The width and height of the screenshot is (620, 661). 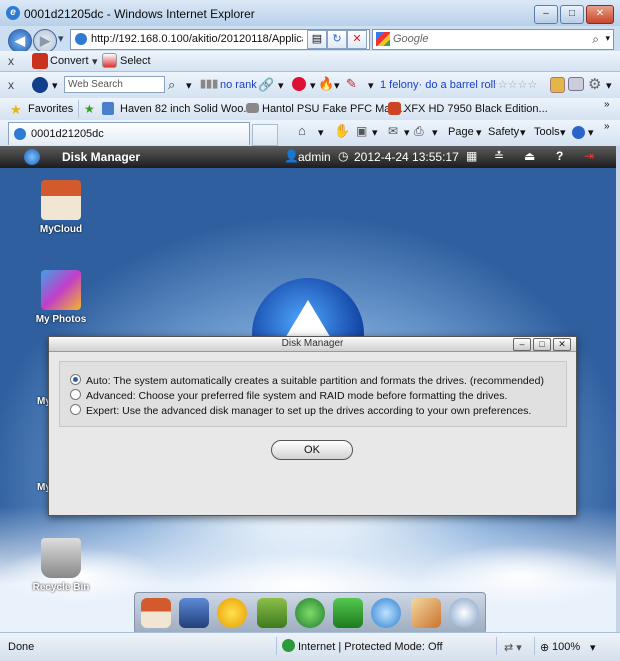 What do you see at coordinates (361, 131) in the screenshot?
I see `feeds-icon: ▣` at bounding box center [361, 131].